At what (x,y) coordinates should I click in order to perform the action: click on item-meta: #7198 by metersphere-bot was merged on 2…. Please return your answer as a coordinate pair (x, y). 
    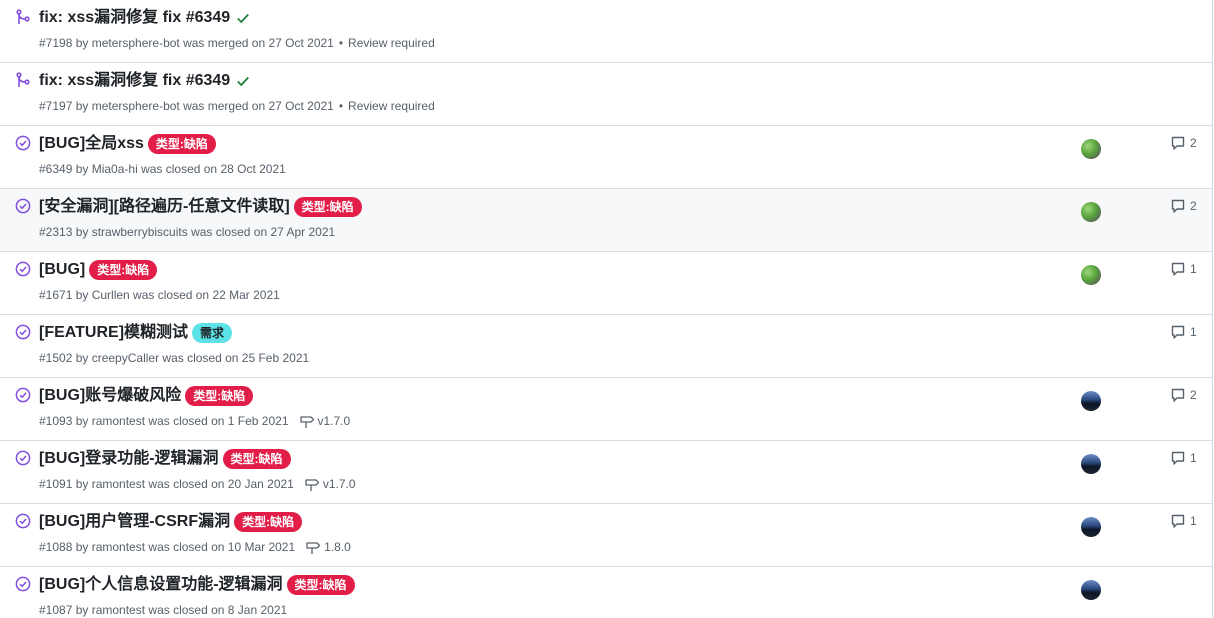
    Looking at the image, I should click on (237, 43).